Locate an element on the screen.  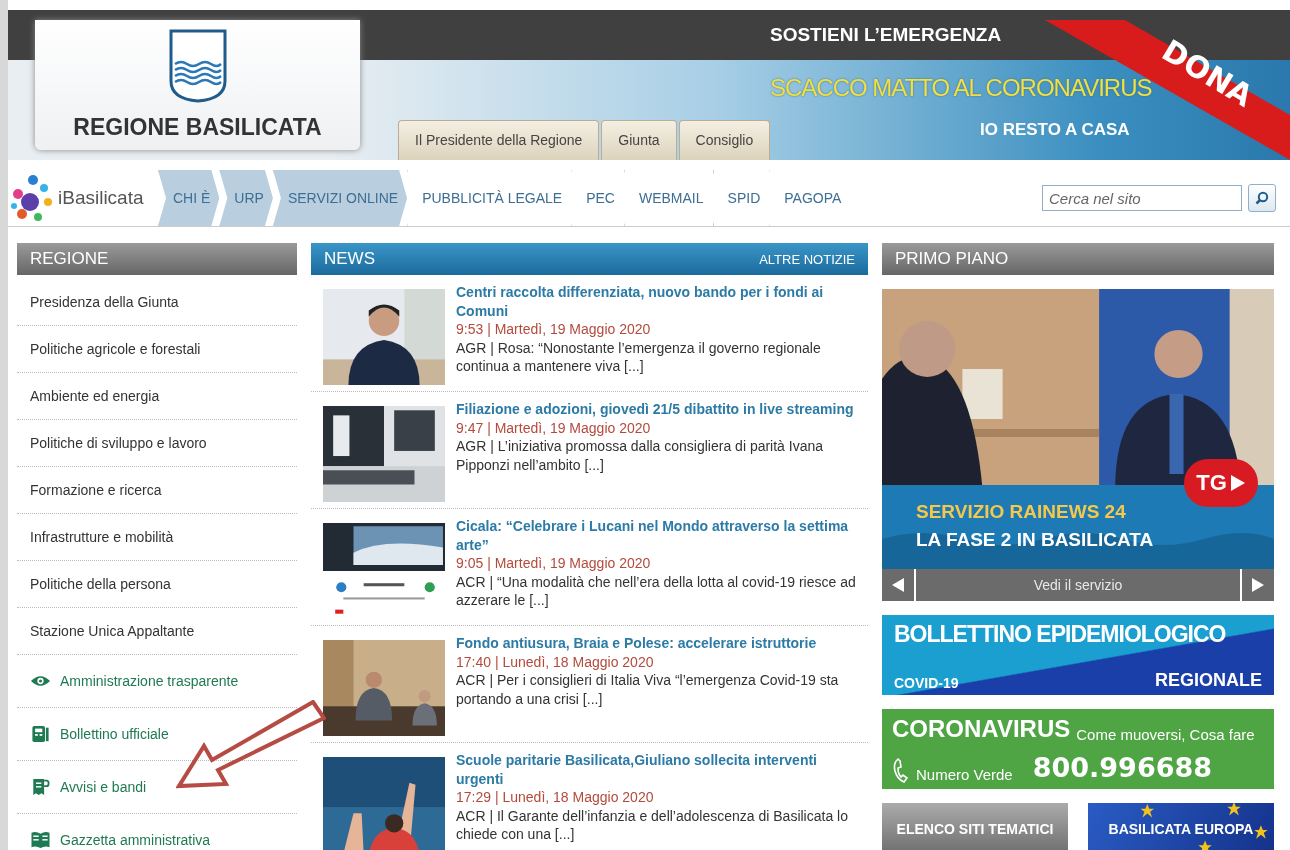
crest-icon is located at coordinates (197, 66).